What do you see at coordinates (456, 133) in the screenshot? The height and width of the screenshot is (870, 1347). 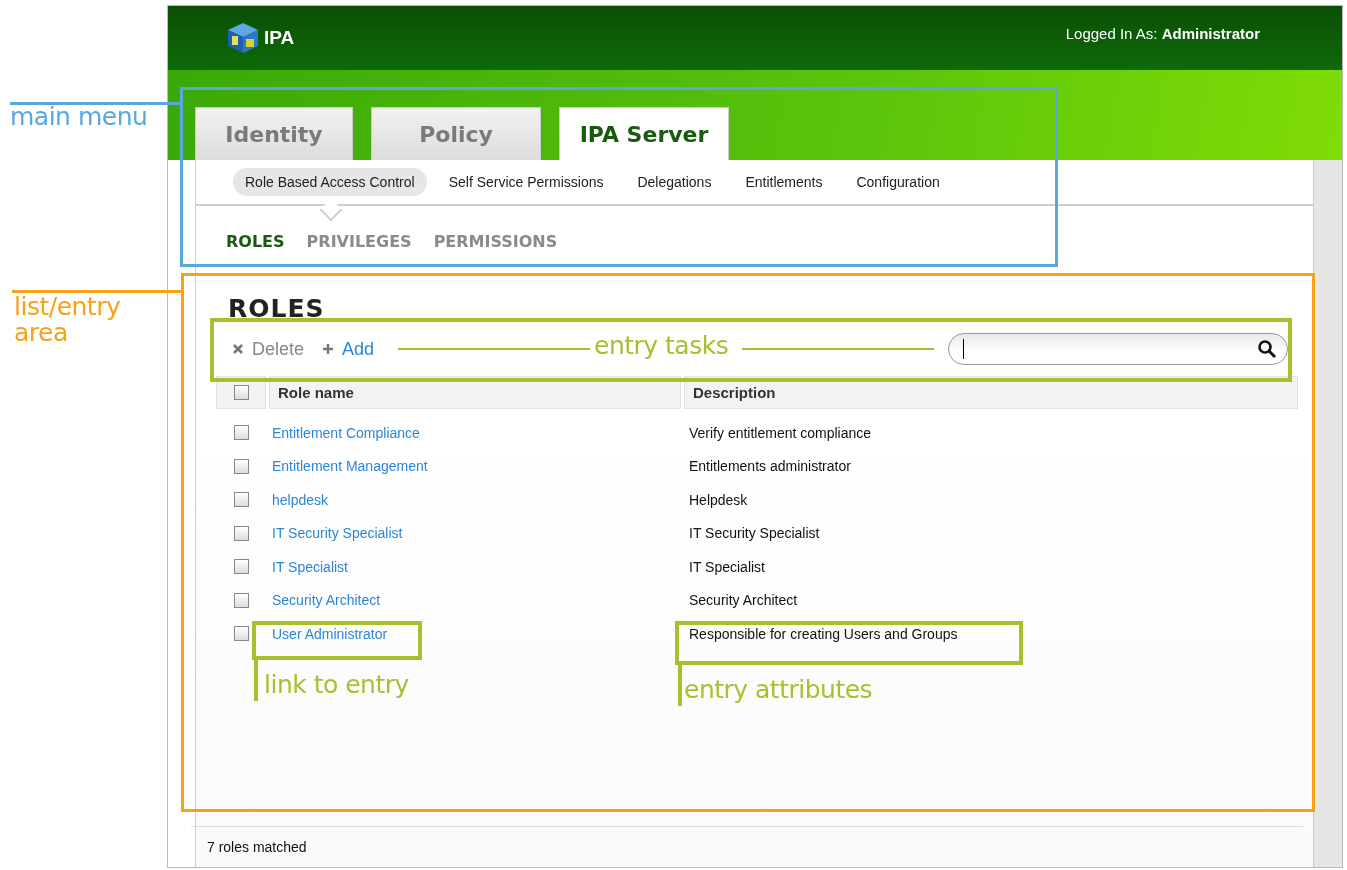 I see `main-tab: Policy` at bounding box center [456, 133].